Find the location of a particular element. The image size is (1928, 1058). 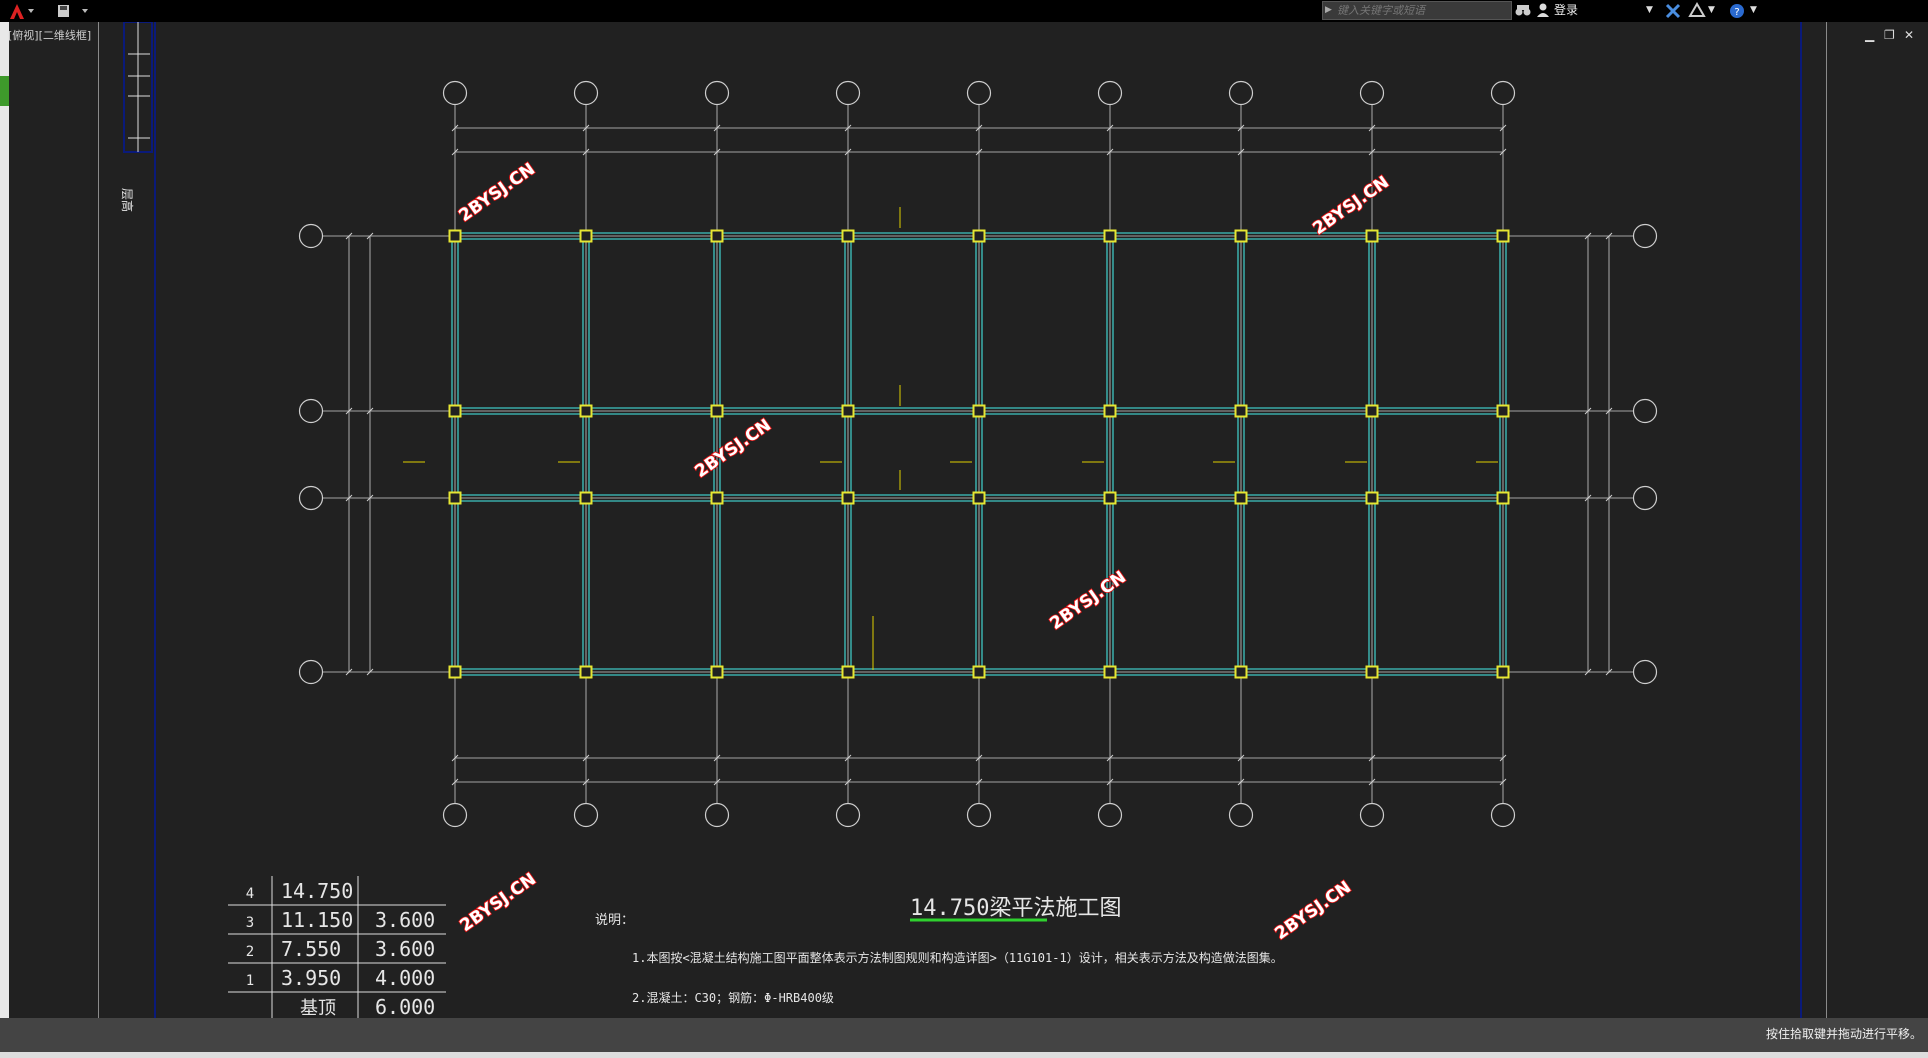

help-dropdown-icon: ▼ is located at coordinates (1753, 10).